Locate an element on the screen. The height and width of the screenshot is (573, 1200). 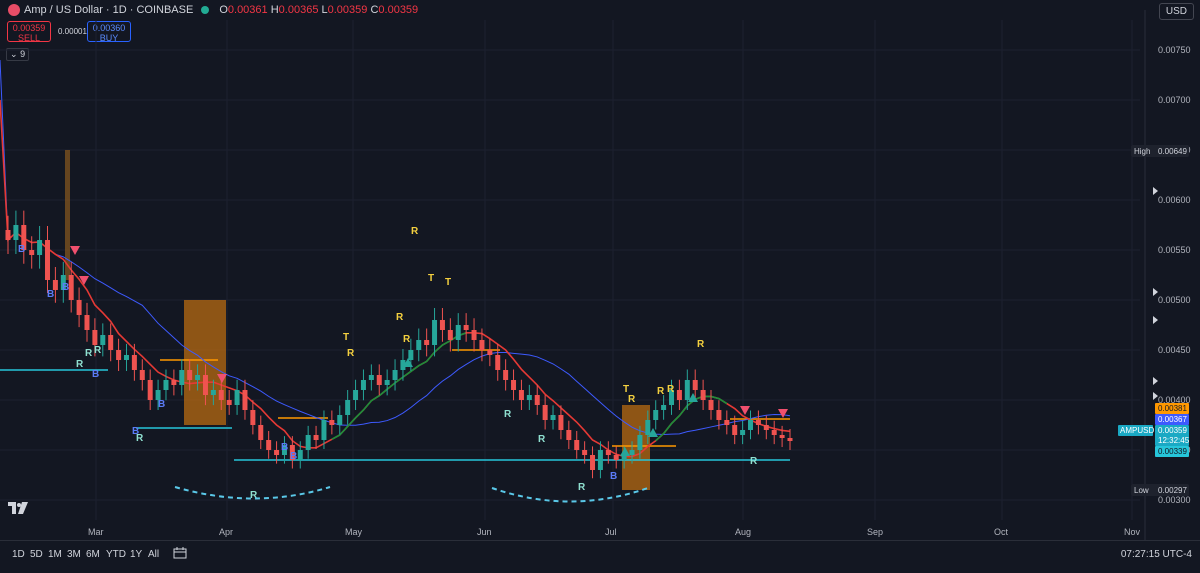
timeframe-1m: 1M is located at coordinates (55, 554).